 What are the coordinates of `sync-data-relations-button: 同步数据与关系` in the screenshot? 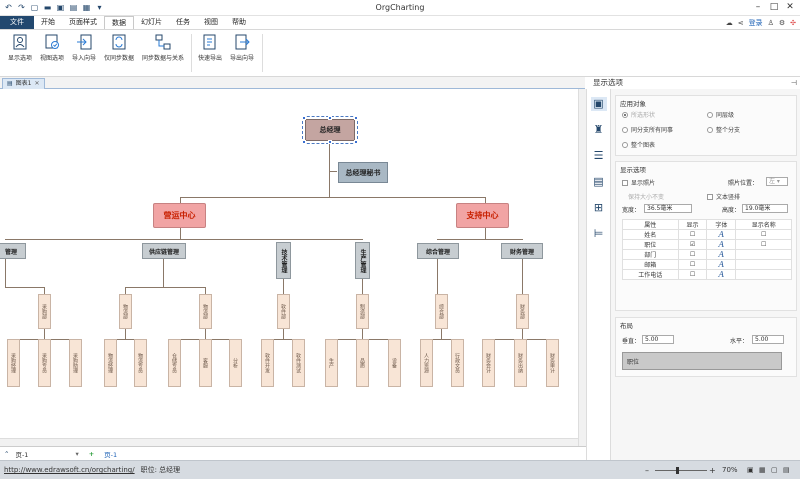 It's located at (163, 48).